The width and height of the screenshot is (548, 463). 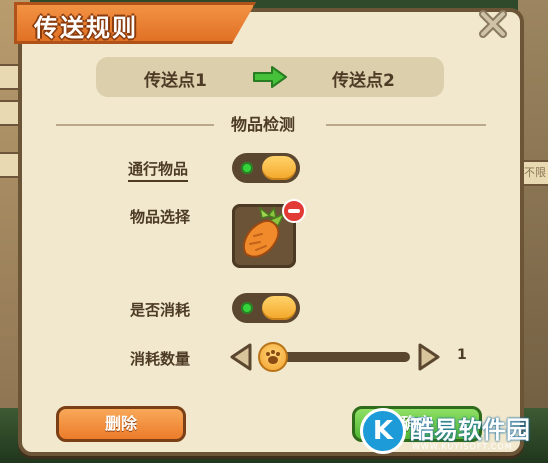 What do you see at coordinates (383, 431) in the screenshot?
I see `watermark-logo: K` at bounding box center [383, 431].